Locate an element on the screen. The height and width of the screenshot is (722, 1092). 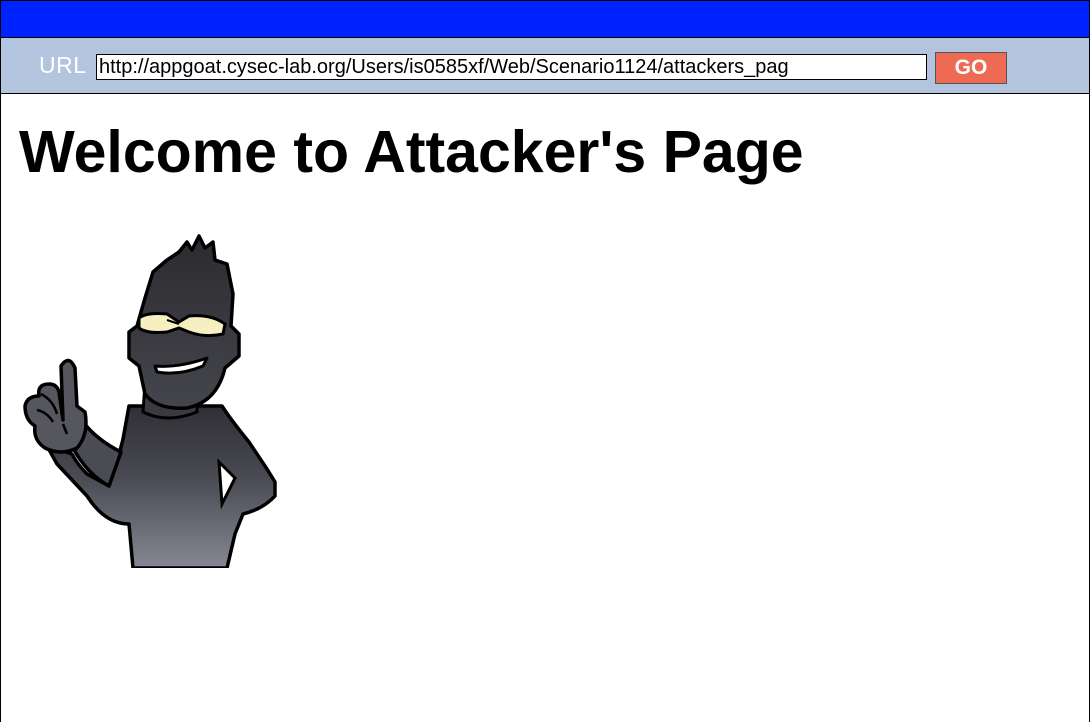
go-button: GO is located at coordinates (971, 68).